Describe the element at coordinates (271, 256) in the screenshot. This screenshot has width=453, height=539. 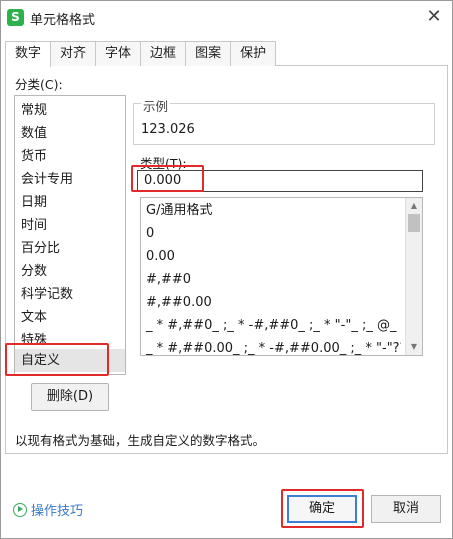
I see `format-item: 0.00` at that location.